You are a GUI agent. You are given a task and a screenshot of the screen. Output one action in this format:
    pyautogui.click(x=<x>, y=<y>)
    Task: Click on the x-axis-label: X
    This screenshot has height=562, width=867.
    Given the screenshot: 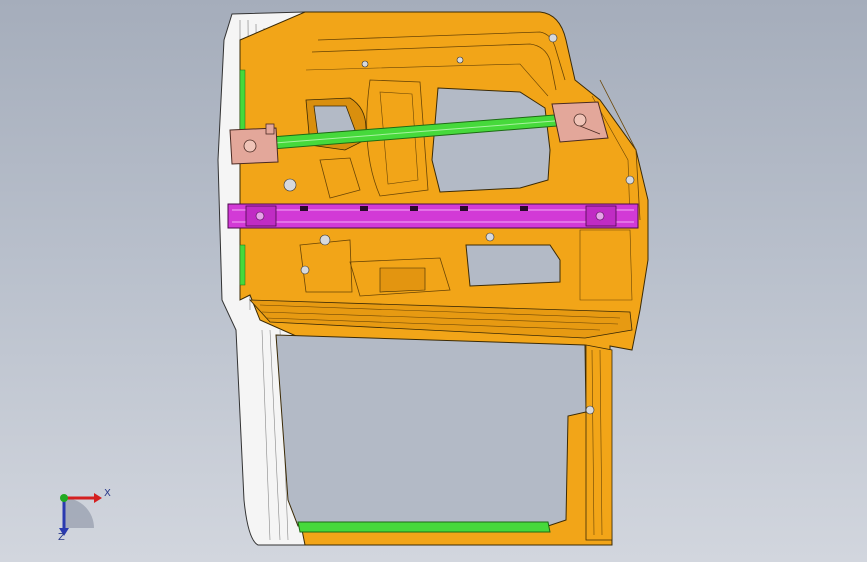 What is the action you would take?
    pyautogui.click(x=107, y=493)
    